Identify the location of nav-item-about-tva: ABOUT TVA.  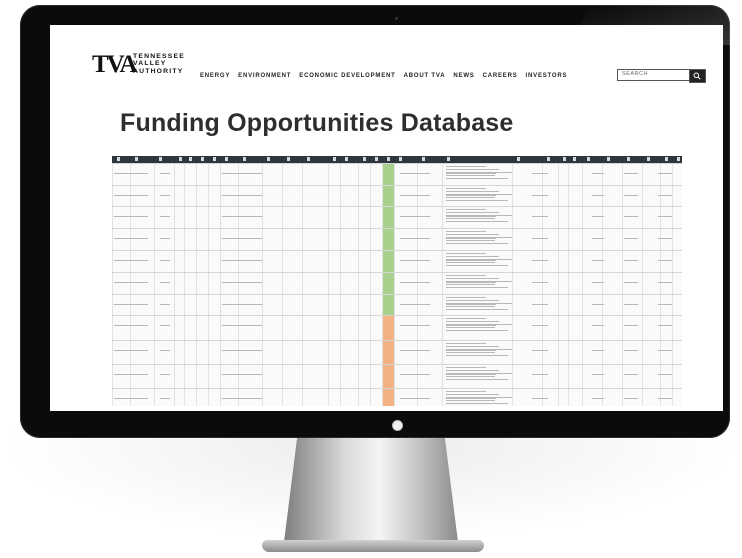
(425, 76).